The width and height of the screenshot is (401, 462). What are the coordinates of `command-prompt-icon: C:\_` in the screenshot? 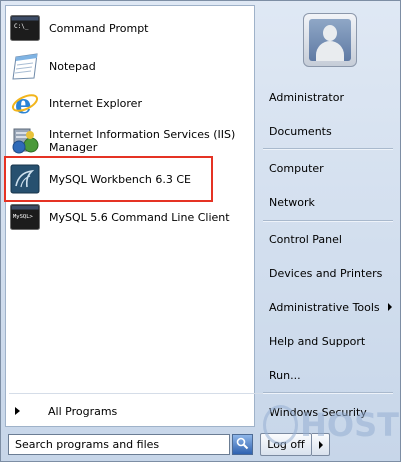 It's located at (25, 28).